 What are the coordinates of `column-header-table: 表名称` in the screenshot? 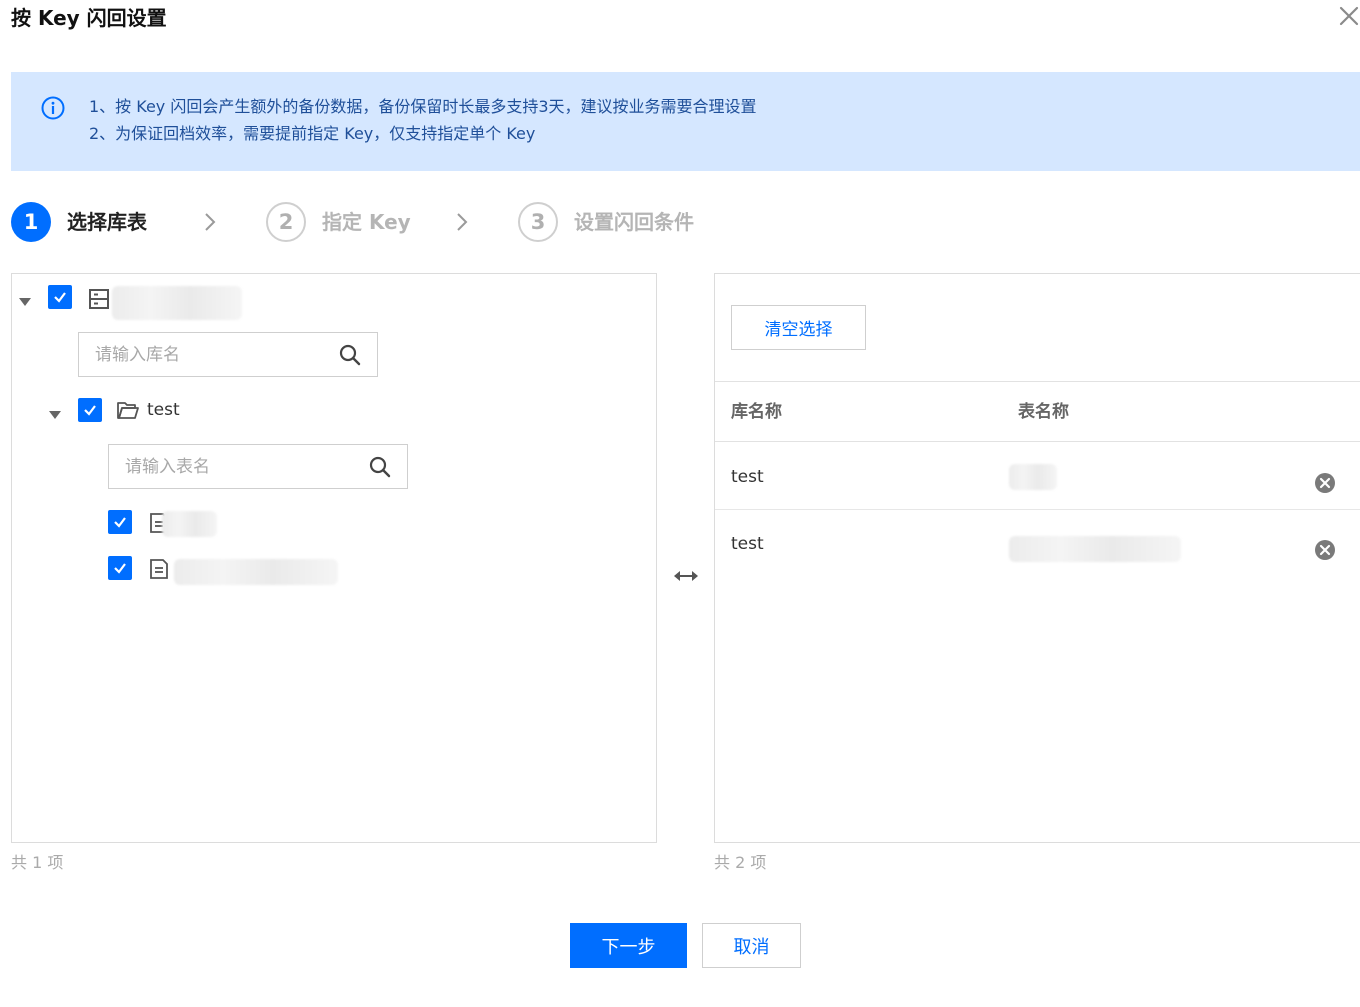 It's located at (1043, 412).